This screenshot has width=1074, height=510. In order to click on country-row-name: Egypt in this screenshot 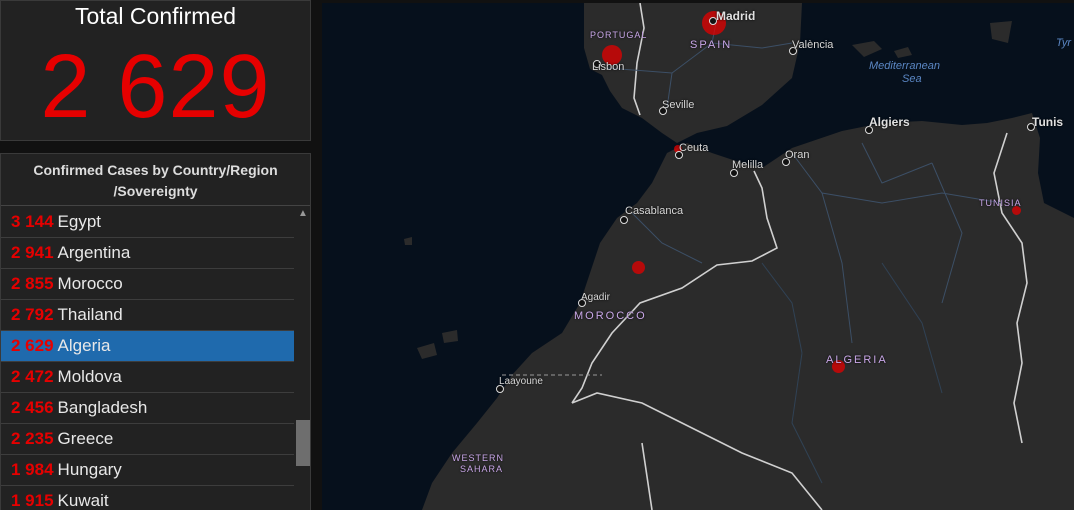, I will do `click(79, 221)`.